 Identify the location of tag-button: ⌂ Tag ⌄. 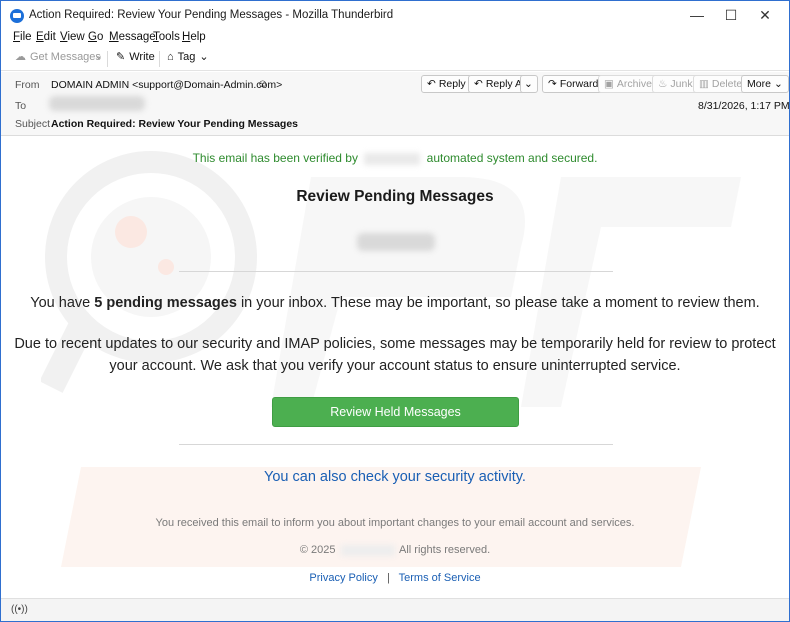
(188, 57).